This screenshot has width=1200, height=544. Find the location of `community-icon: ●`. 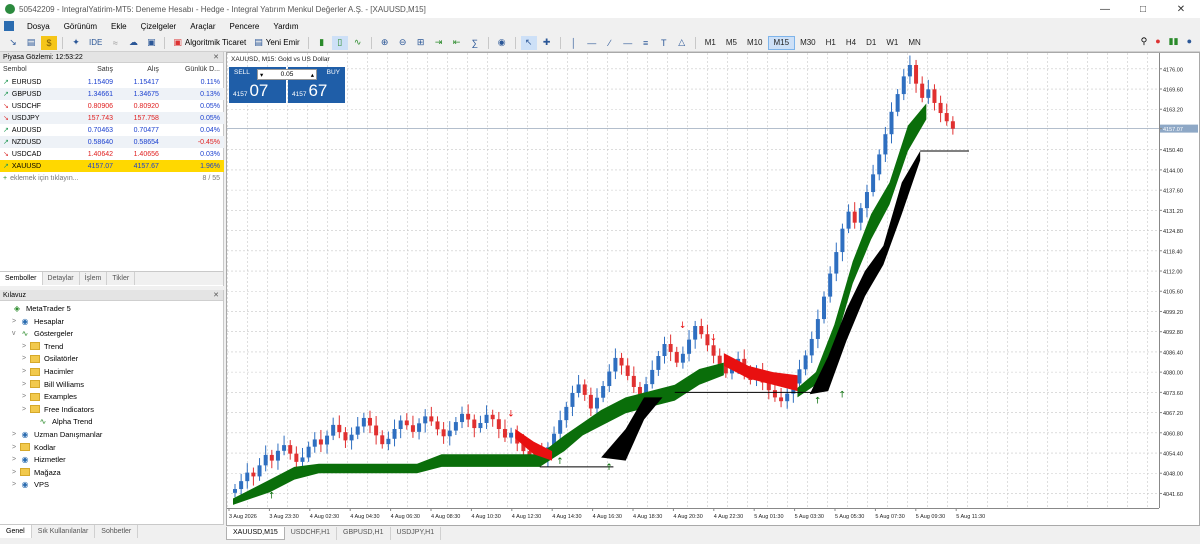

community-icon: ● is located at coordinates (1189, 41).